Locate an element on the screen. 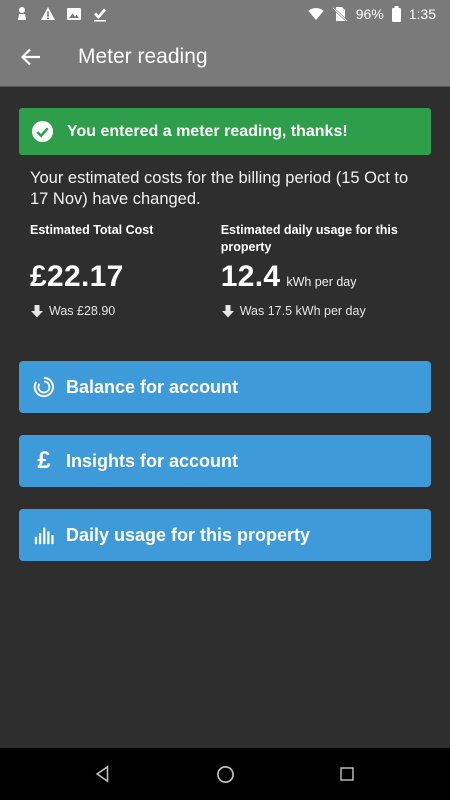  app-bar: Meter reading is located at coordinates (225, 57).